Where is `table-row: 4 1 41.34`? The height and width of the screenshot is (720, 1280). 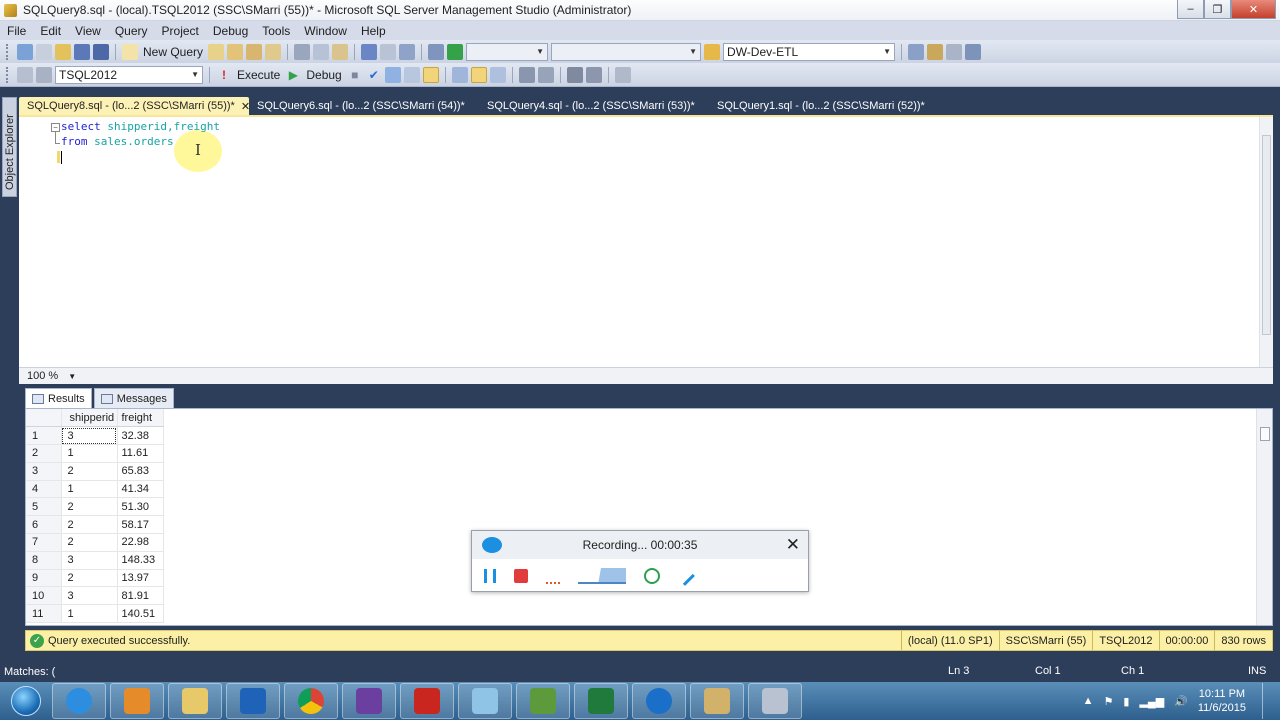
table-row: 4 1 41.34 is located at coordinates (95, 489).